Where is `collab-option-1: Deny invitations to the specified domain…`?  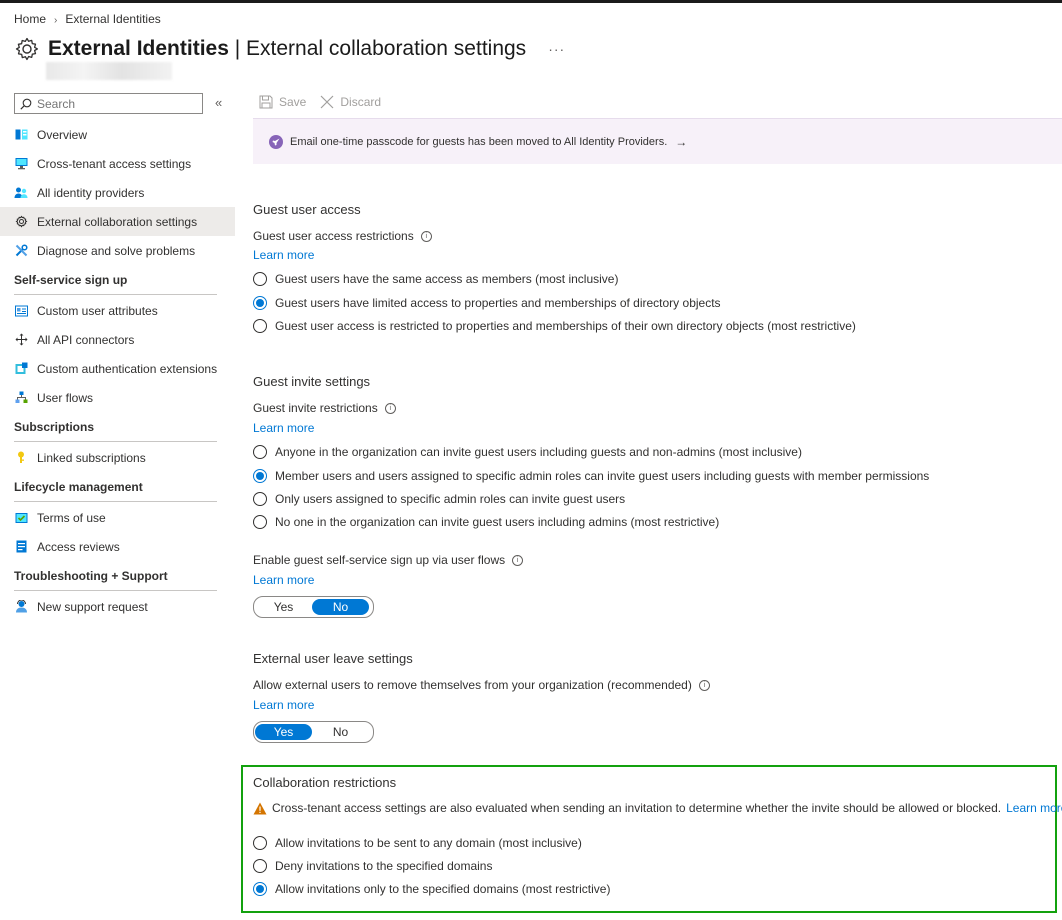 collab-option-1: Deny invitations to the specified domain… is located at coordinates (372, 866).